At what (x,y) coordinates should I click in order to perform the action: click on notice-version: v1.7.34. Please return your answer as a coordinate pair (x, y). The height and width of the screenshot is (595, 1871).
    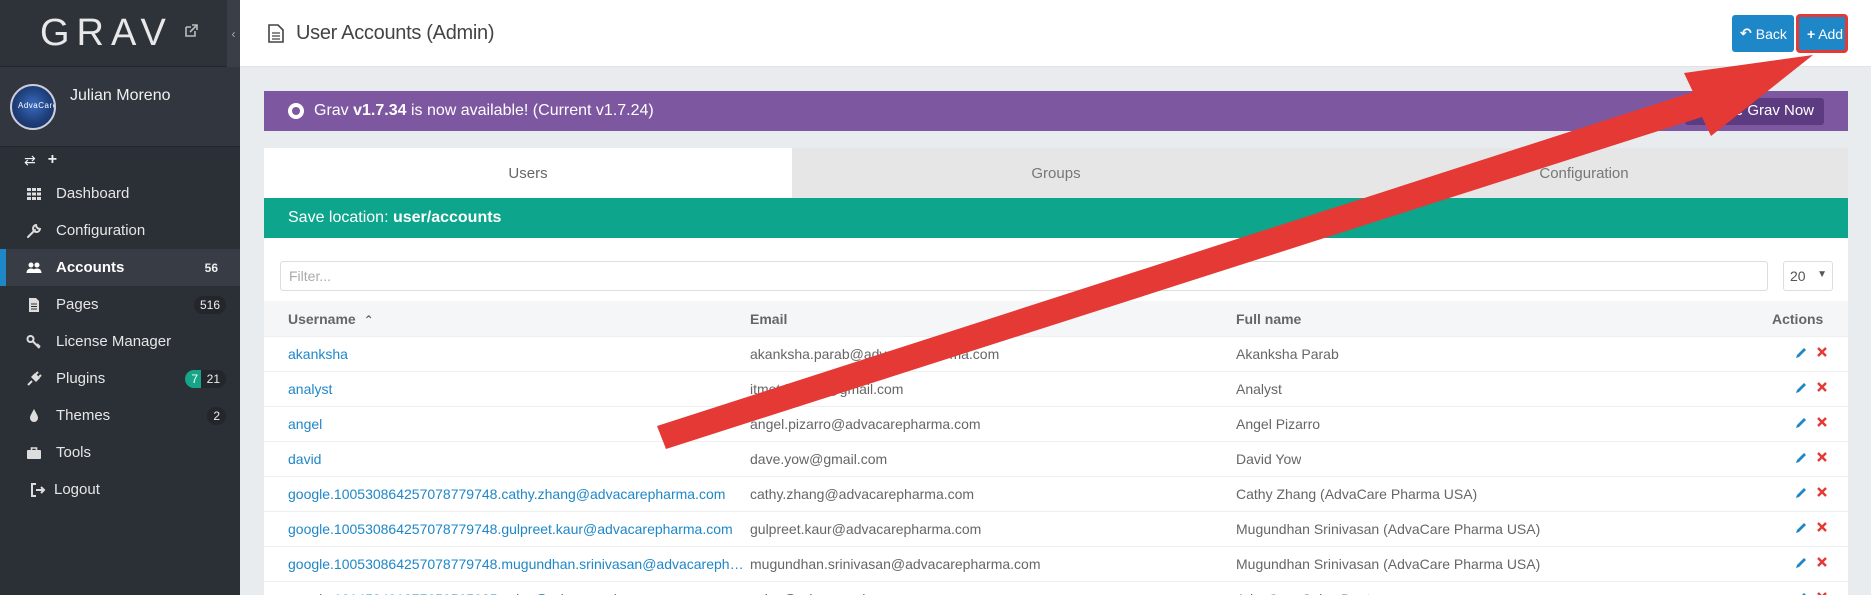
    Looking at the image, I should click on (380, 110).